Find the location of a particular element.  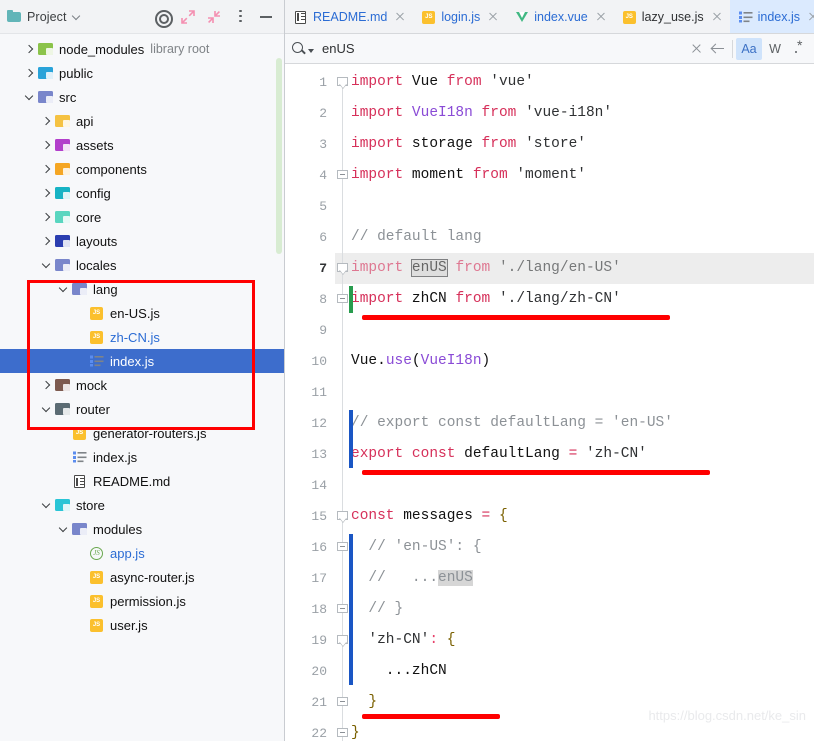

tree-item-zh-cn-js: JS zh-CN.js is located at coordinates (142, 337).